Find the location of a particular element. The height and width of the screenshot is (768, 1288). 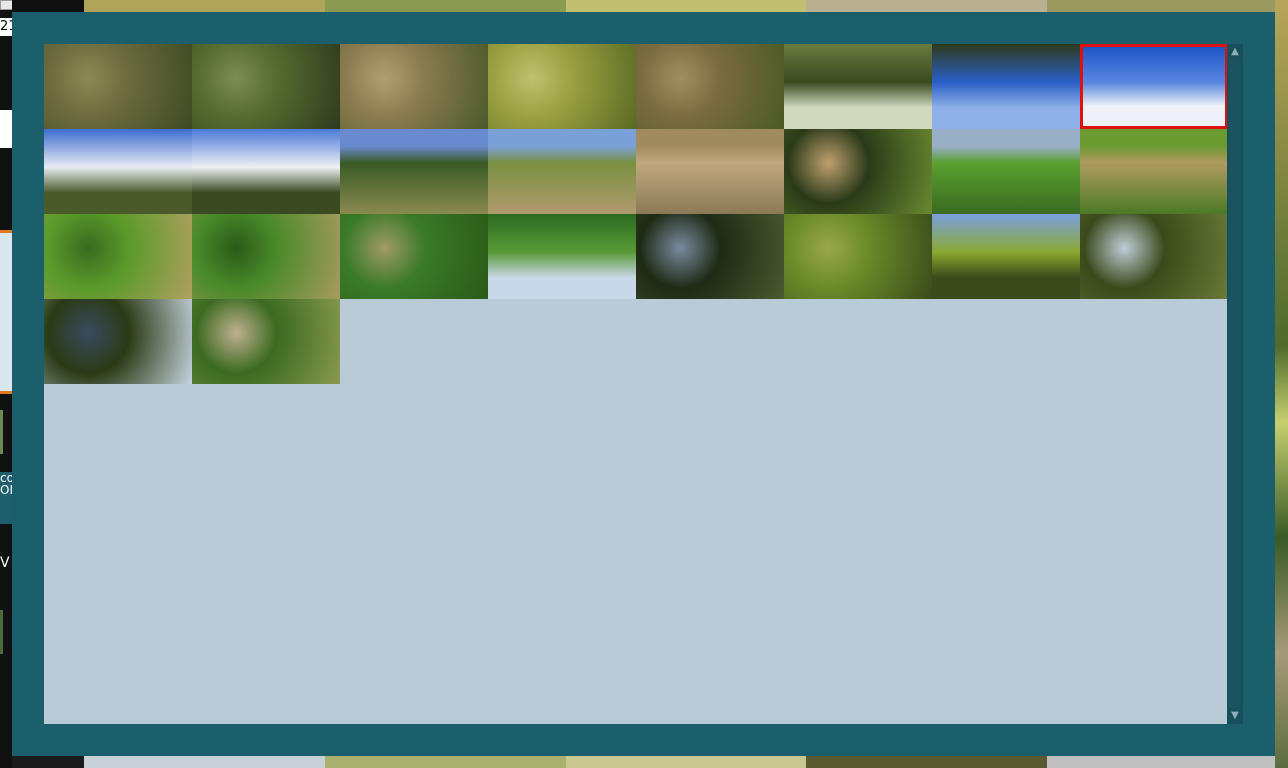

background-photo-strip-right is located at coordinates (1281, 384).